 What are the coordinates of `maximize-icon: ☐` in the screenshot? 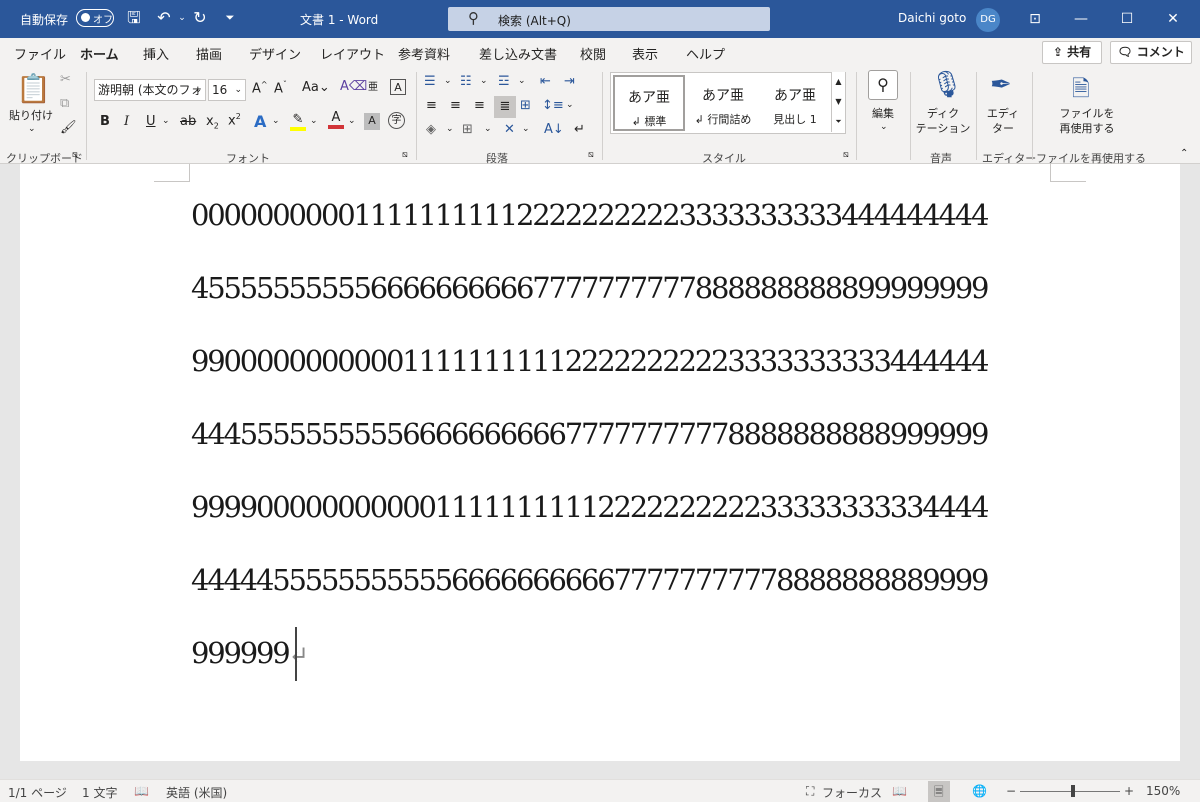 It's located at (1127, 19).